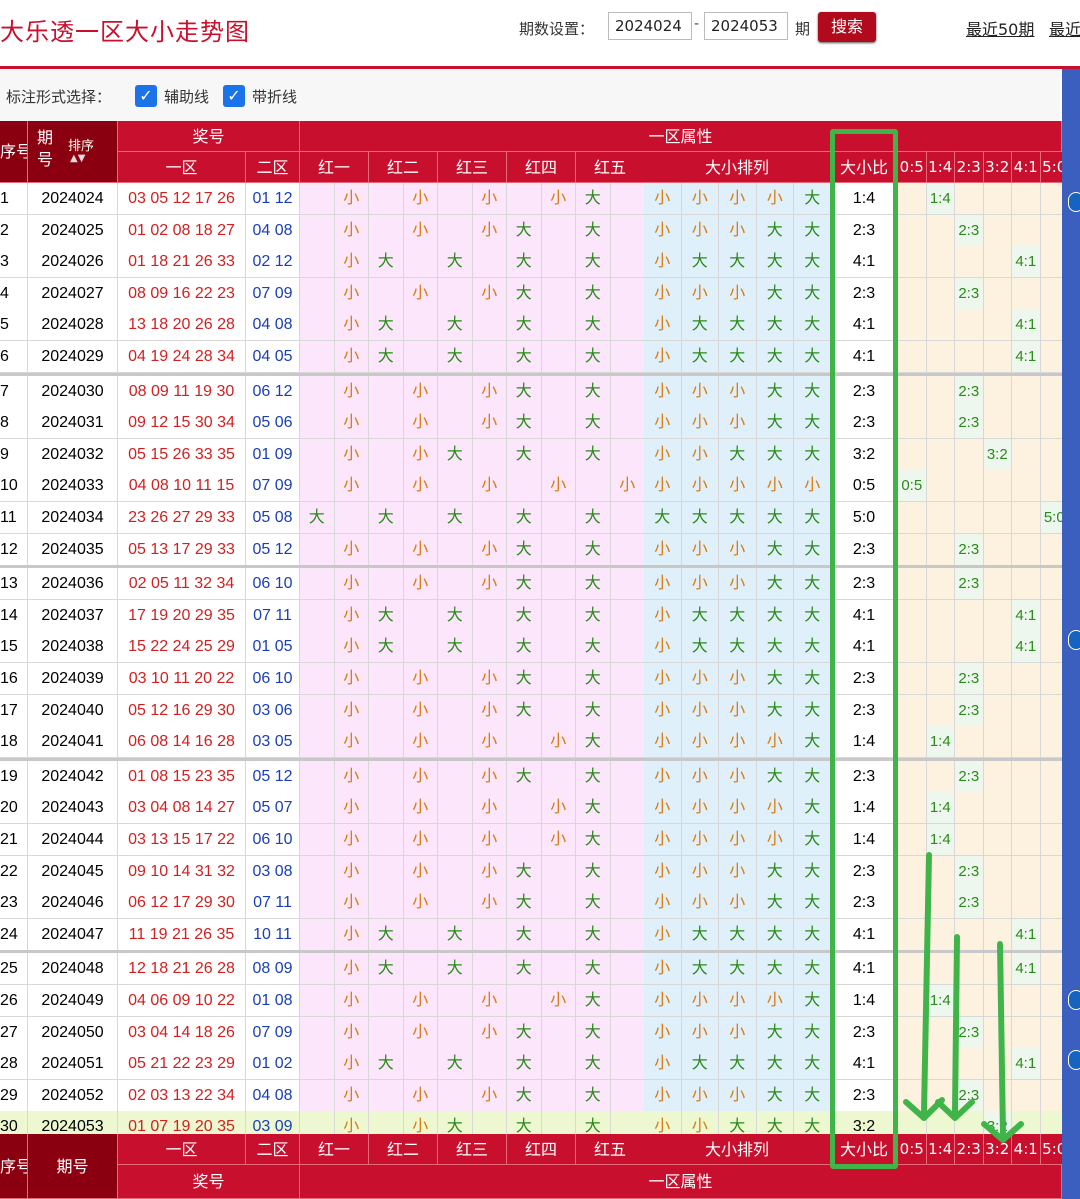 The width and height of the screenshot is (1080, 1199). I want to click on search-button: 搜索, so click(847, 27).